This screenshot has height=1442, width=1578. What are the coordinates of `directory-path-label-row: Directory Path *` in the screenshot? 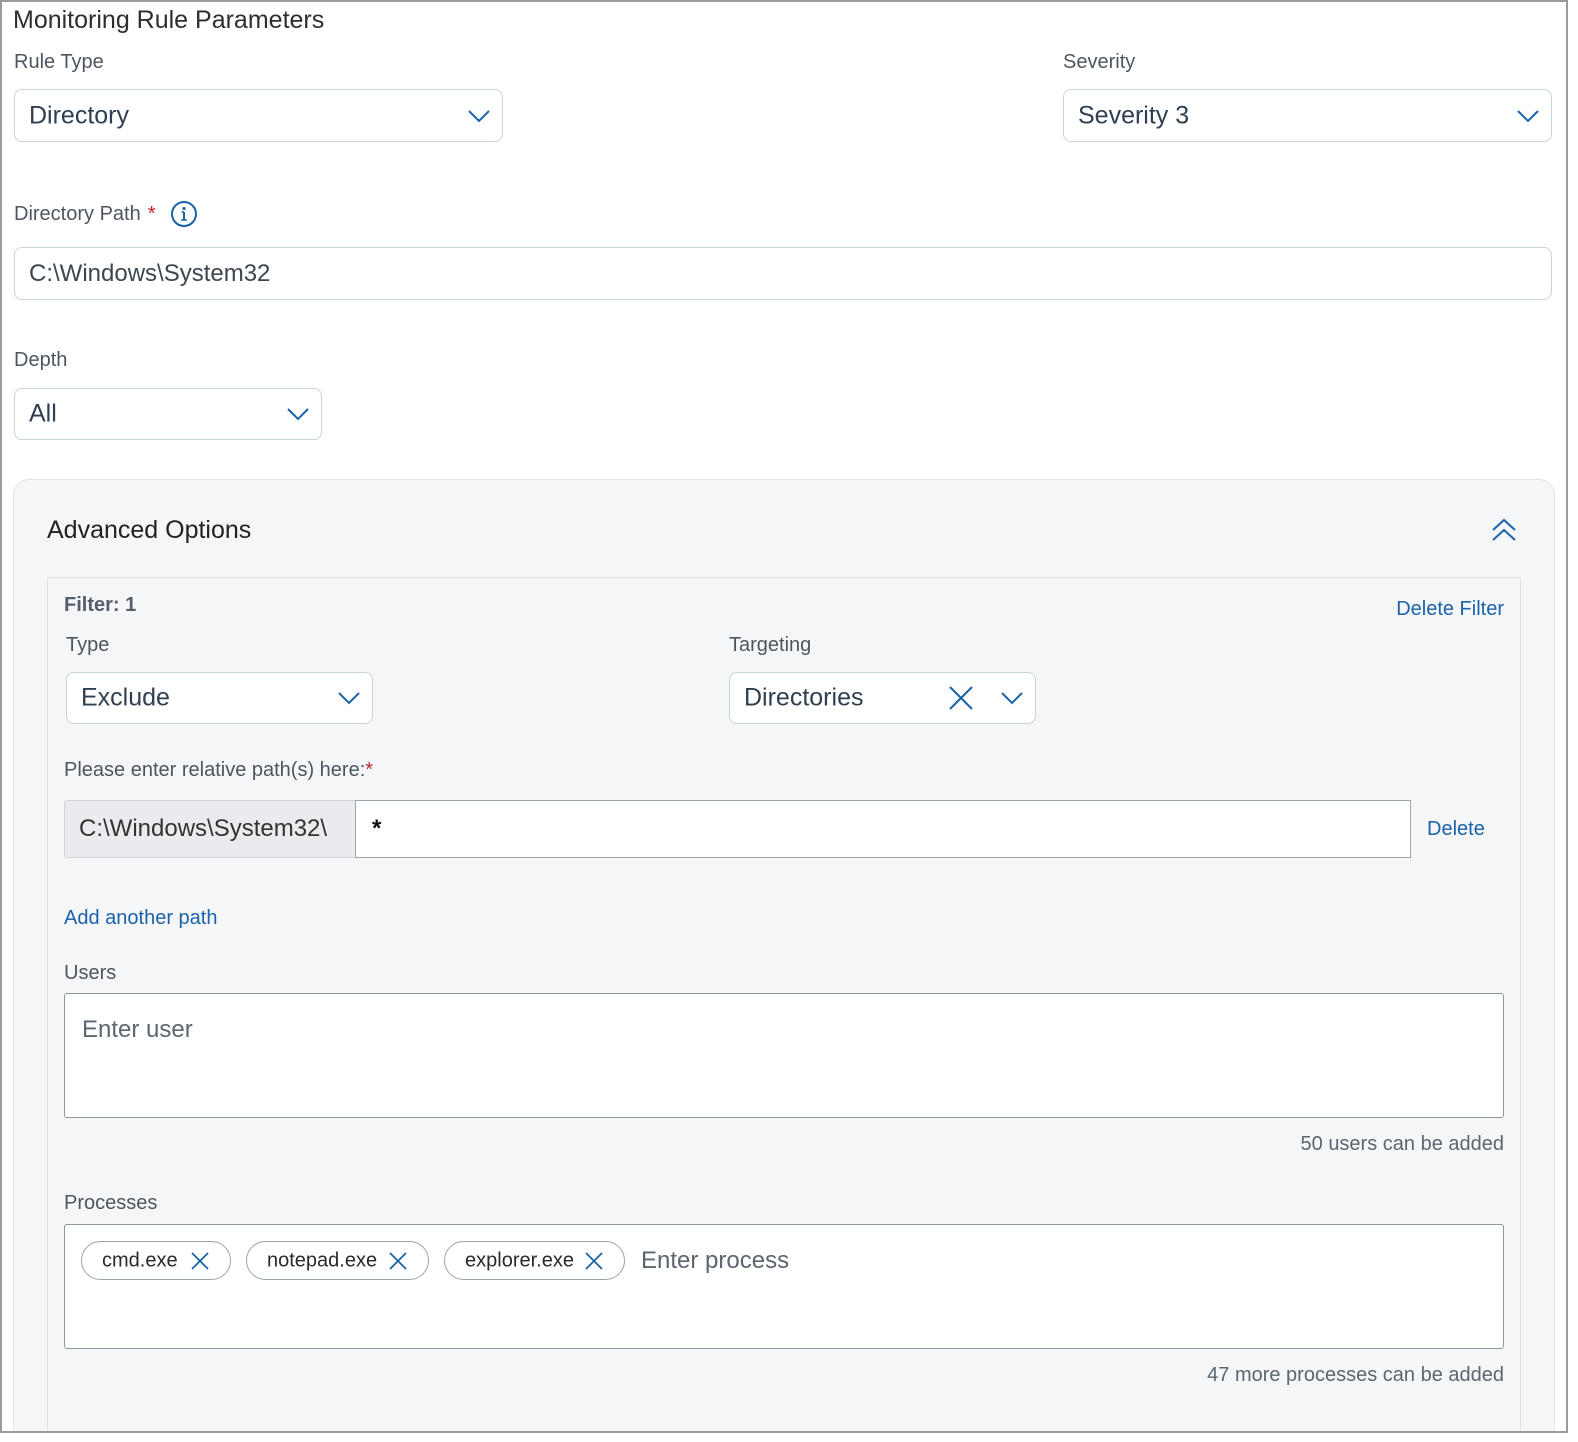 It's located at (106, 214).